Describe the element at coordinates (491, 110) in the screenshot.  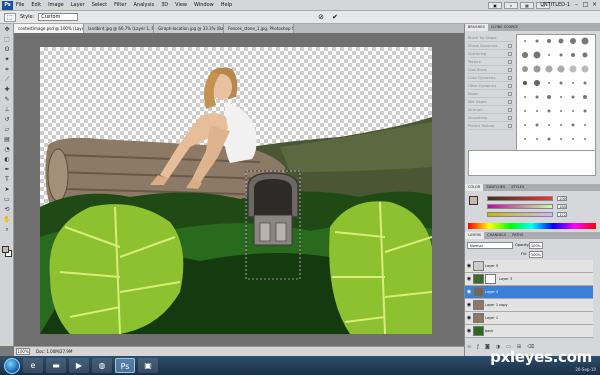
I see `brush-setting: Airbrush` at that location.